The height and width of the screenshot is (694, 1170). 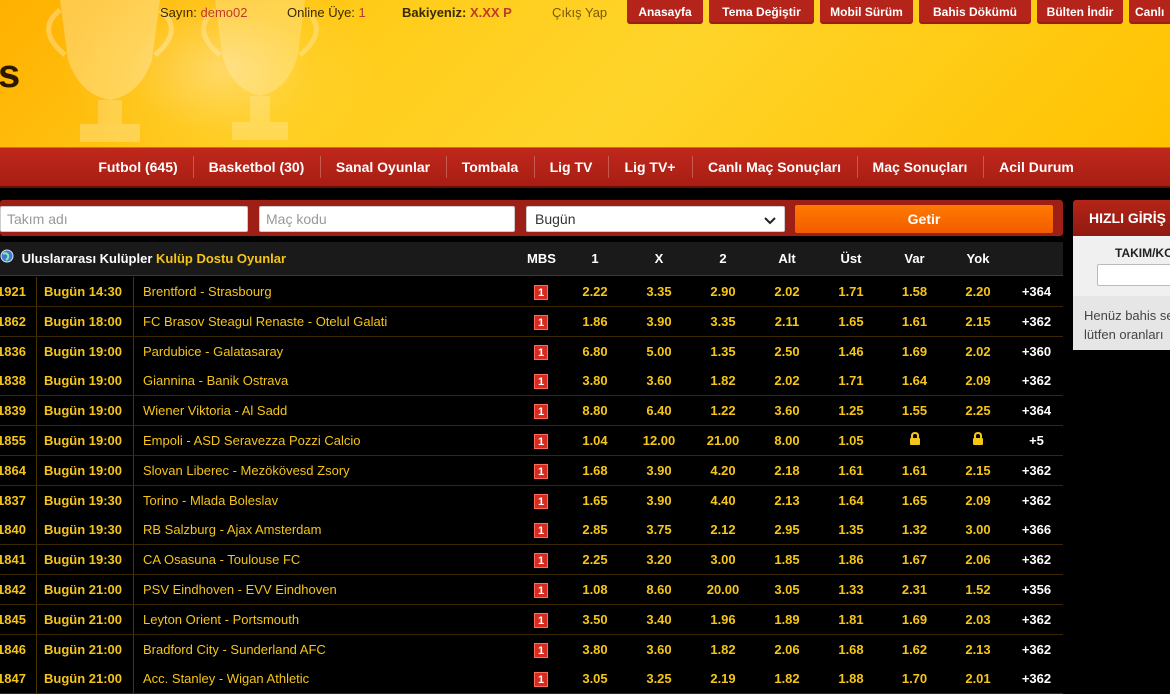 I want to click on odd-var: 1.65, so click(x=914, y=500).